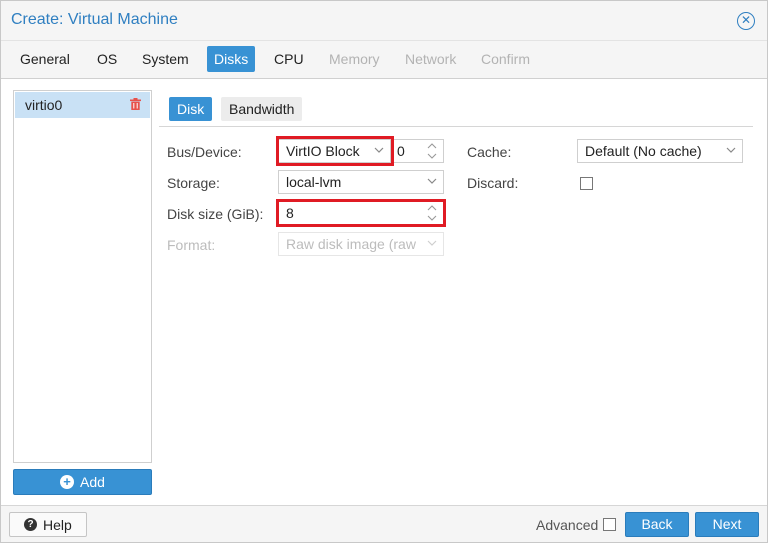 This screenshot has width=768, height=543. I want to click on next-button: Next, so click(727, 524).